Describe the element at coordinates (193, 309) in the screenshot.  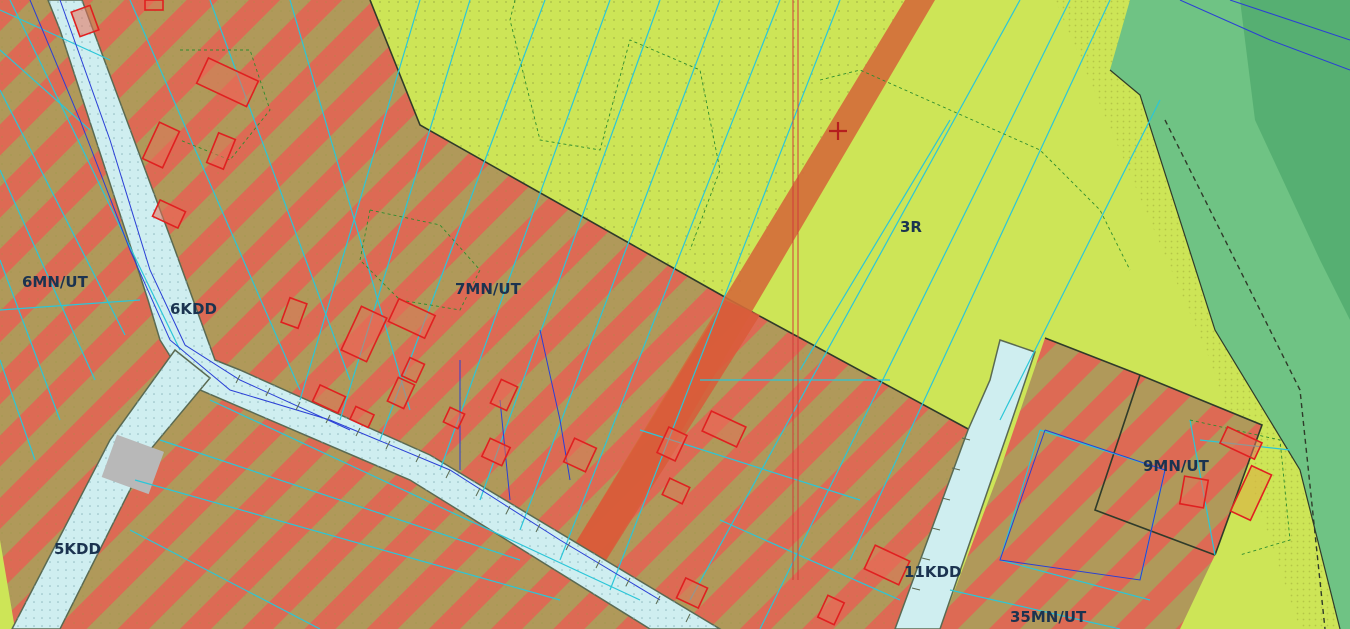
I see `road-label-6kdd: 6KDD` at that location.